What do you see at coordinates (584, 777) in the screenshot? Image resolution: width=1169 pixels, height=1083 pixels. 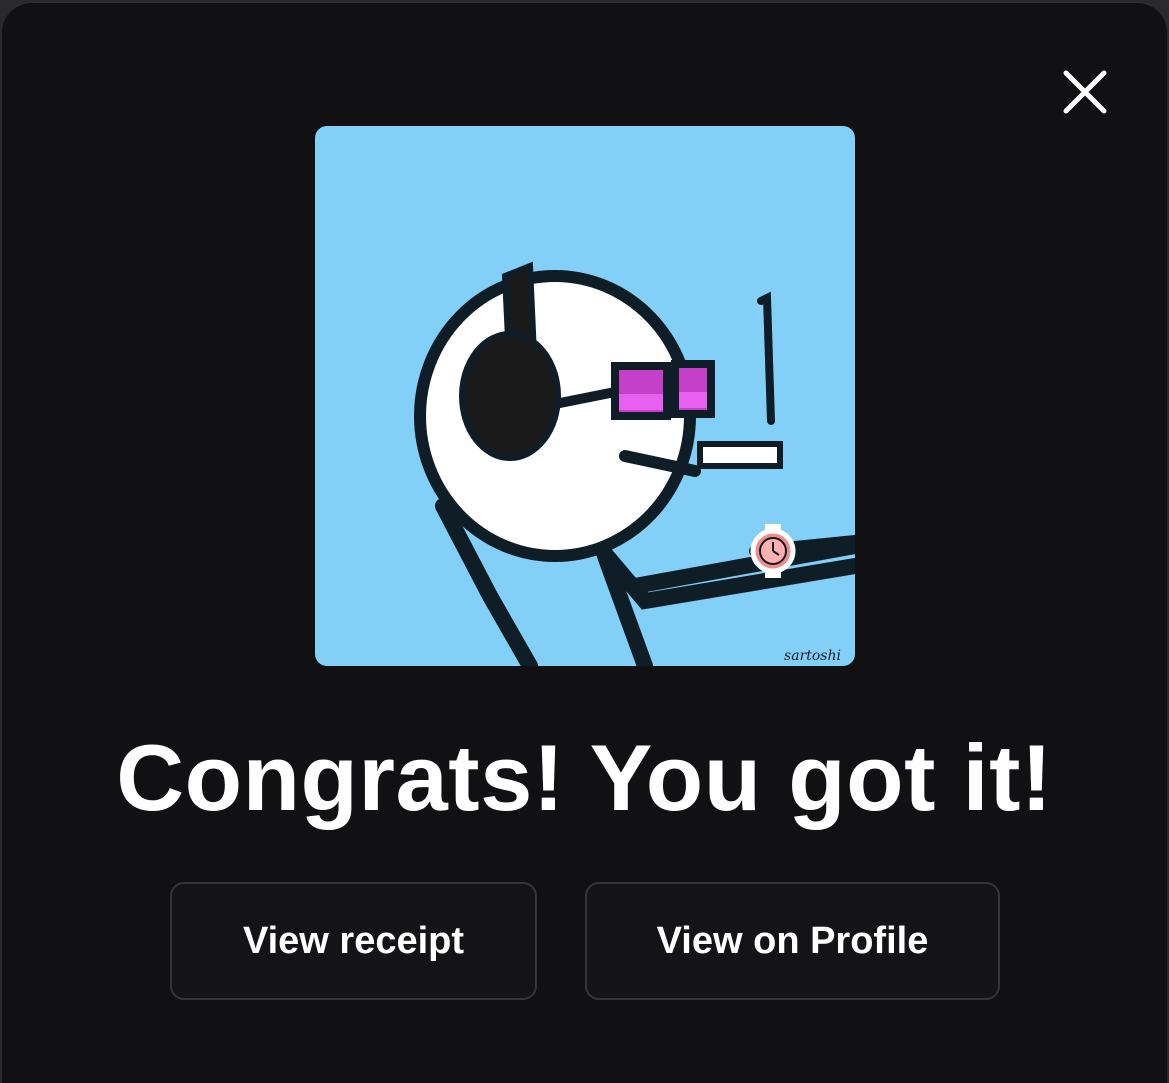 I see `success-headline: Congrats! You got it!` at bounding box center [584, 777].